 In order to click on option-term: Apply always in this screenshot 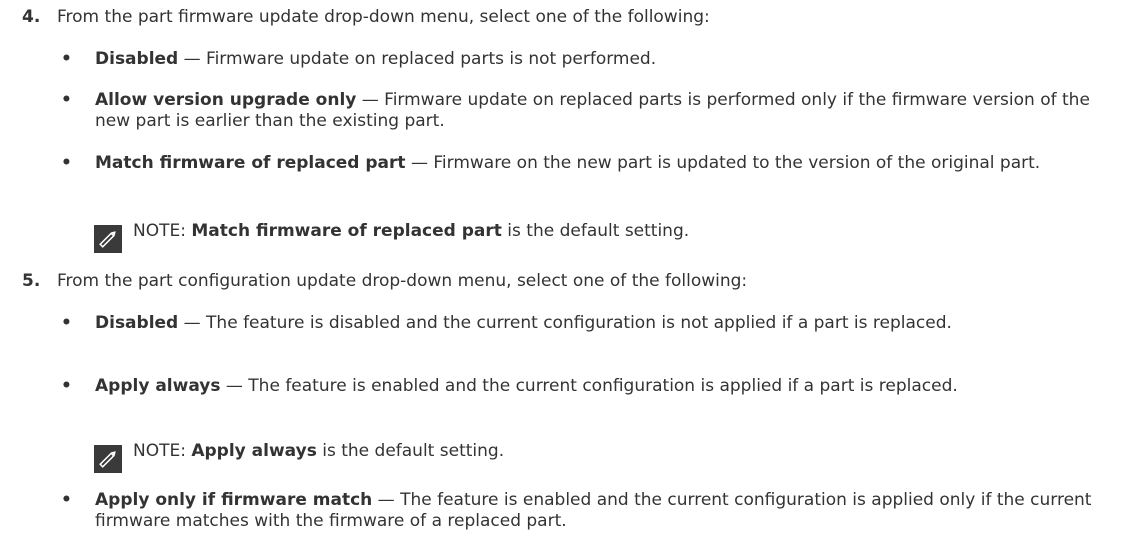, I will do `click(158, 386)`.